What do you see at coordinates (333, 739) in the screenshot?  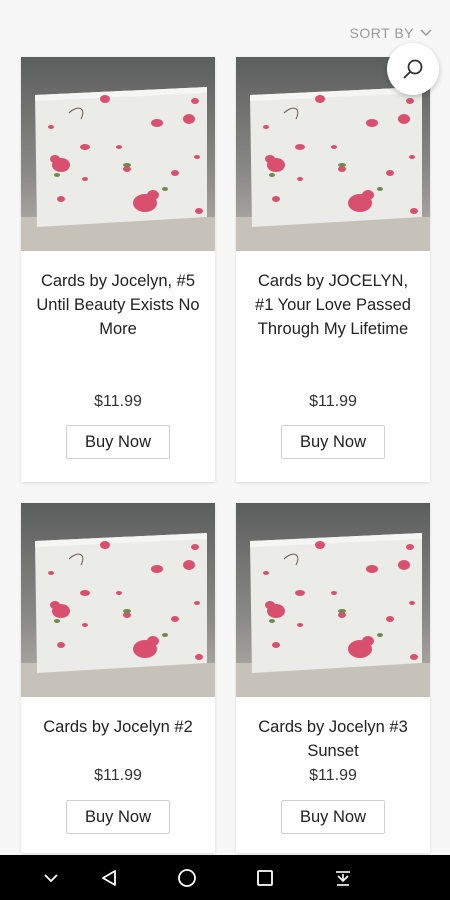 I see `product-title: Cards by Jocelyn #3 Sunset` at bounding box center [333, 739].